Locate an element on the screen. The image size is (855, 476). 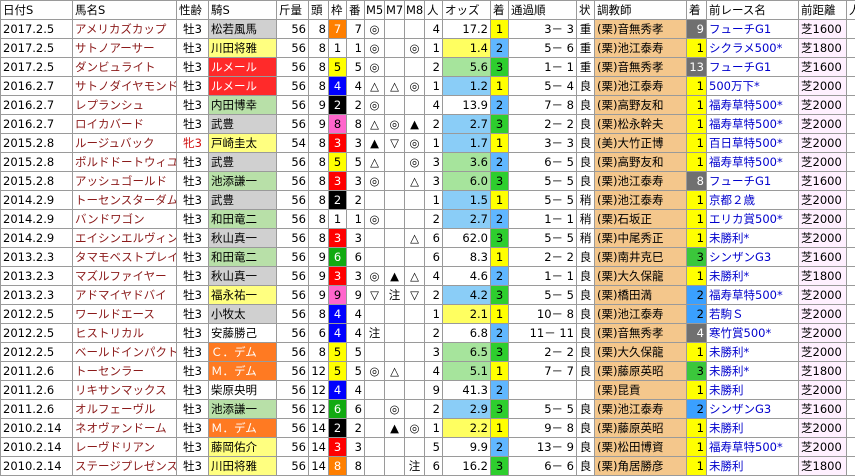
header-uma: 番 is located at coordinates (356, 10).